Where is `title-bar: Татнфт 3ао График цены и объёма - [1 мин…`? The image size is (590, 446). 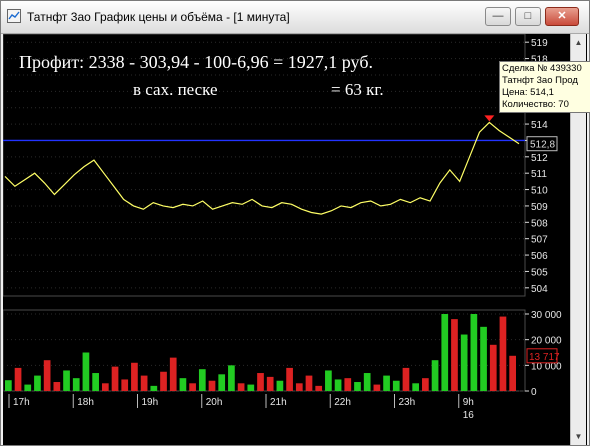
title-bar: Татнфт 3ао График цены и объёма - [1 мин… is located at coordinates (295, 17).